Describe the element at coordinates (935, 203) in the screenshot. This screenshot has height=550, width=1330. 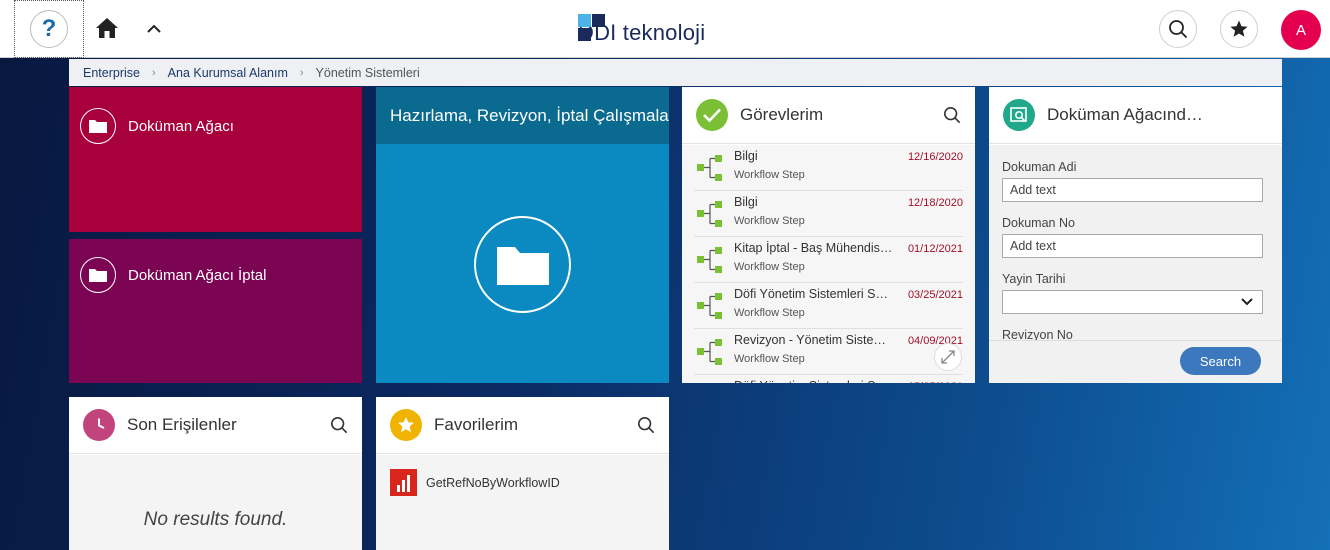
I see `task-date: 12/18/2020` at that location.